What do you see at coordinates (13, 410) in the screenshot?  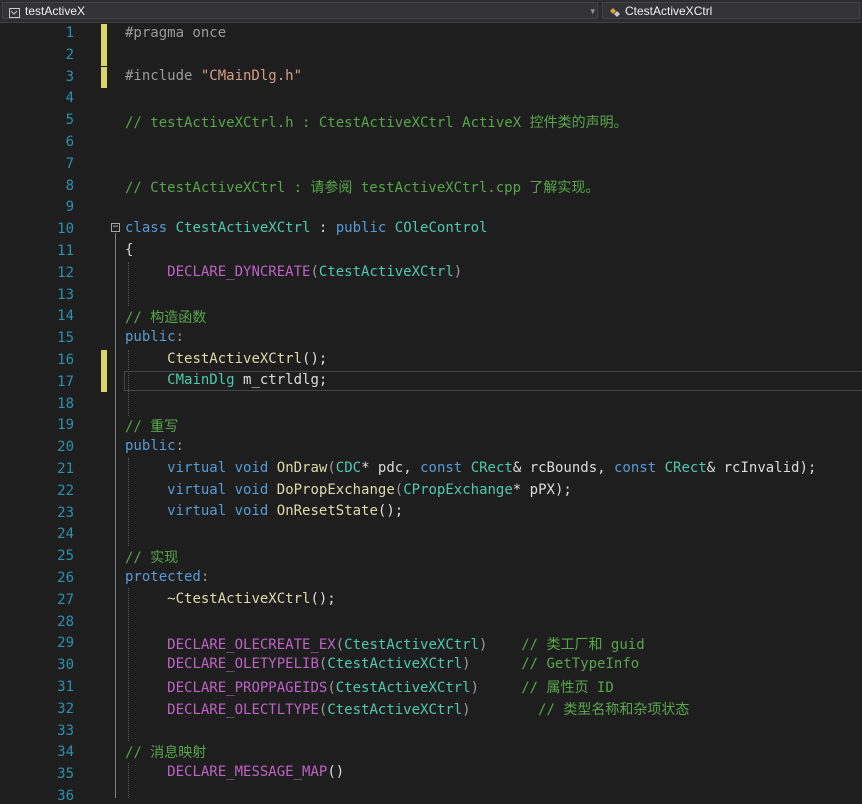 I see `editor-margin` at bounding box center [13, 410].